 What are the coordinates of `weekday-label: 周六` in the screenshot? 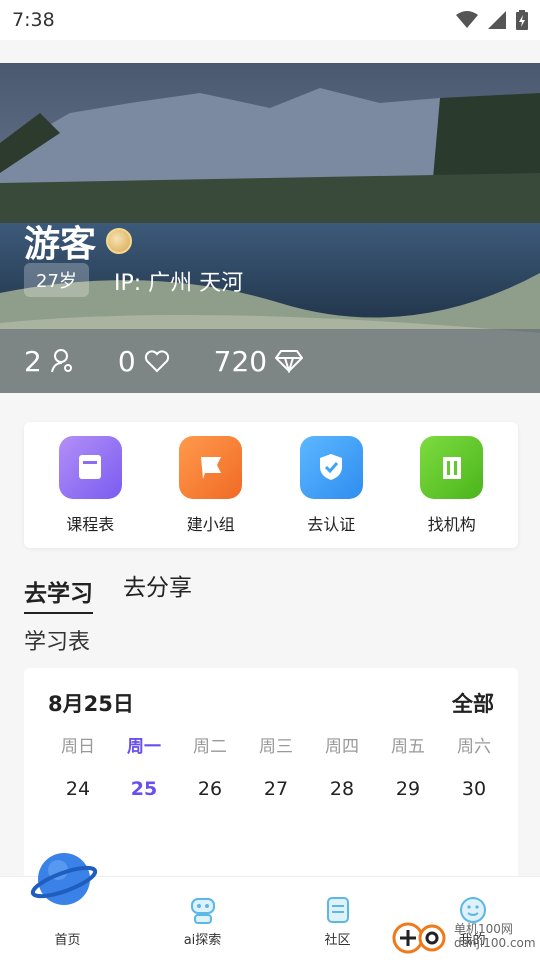 It's located at (474, 747).